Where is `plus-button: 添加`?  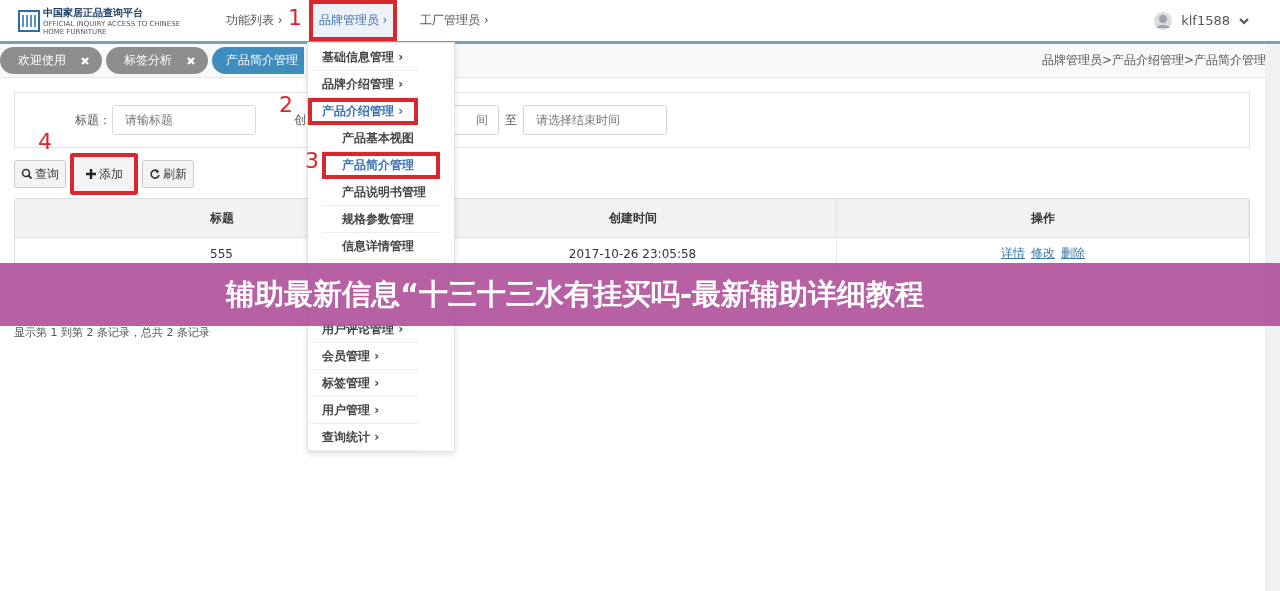
plus-button: 添加 is located at coordinates (104, 174).